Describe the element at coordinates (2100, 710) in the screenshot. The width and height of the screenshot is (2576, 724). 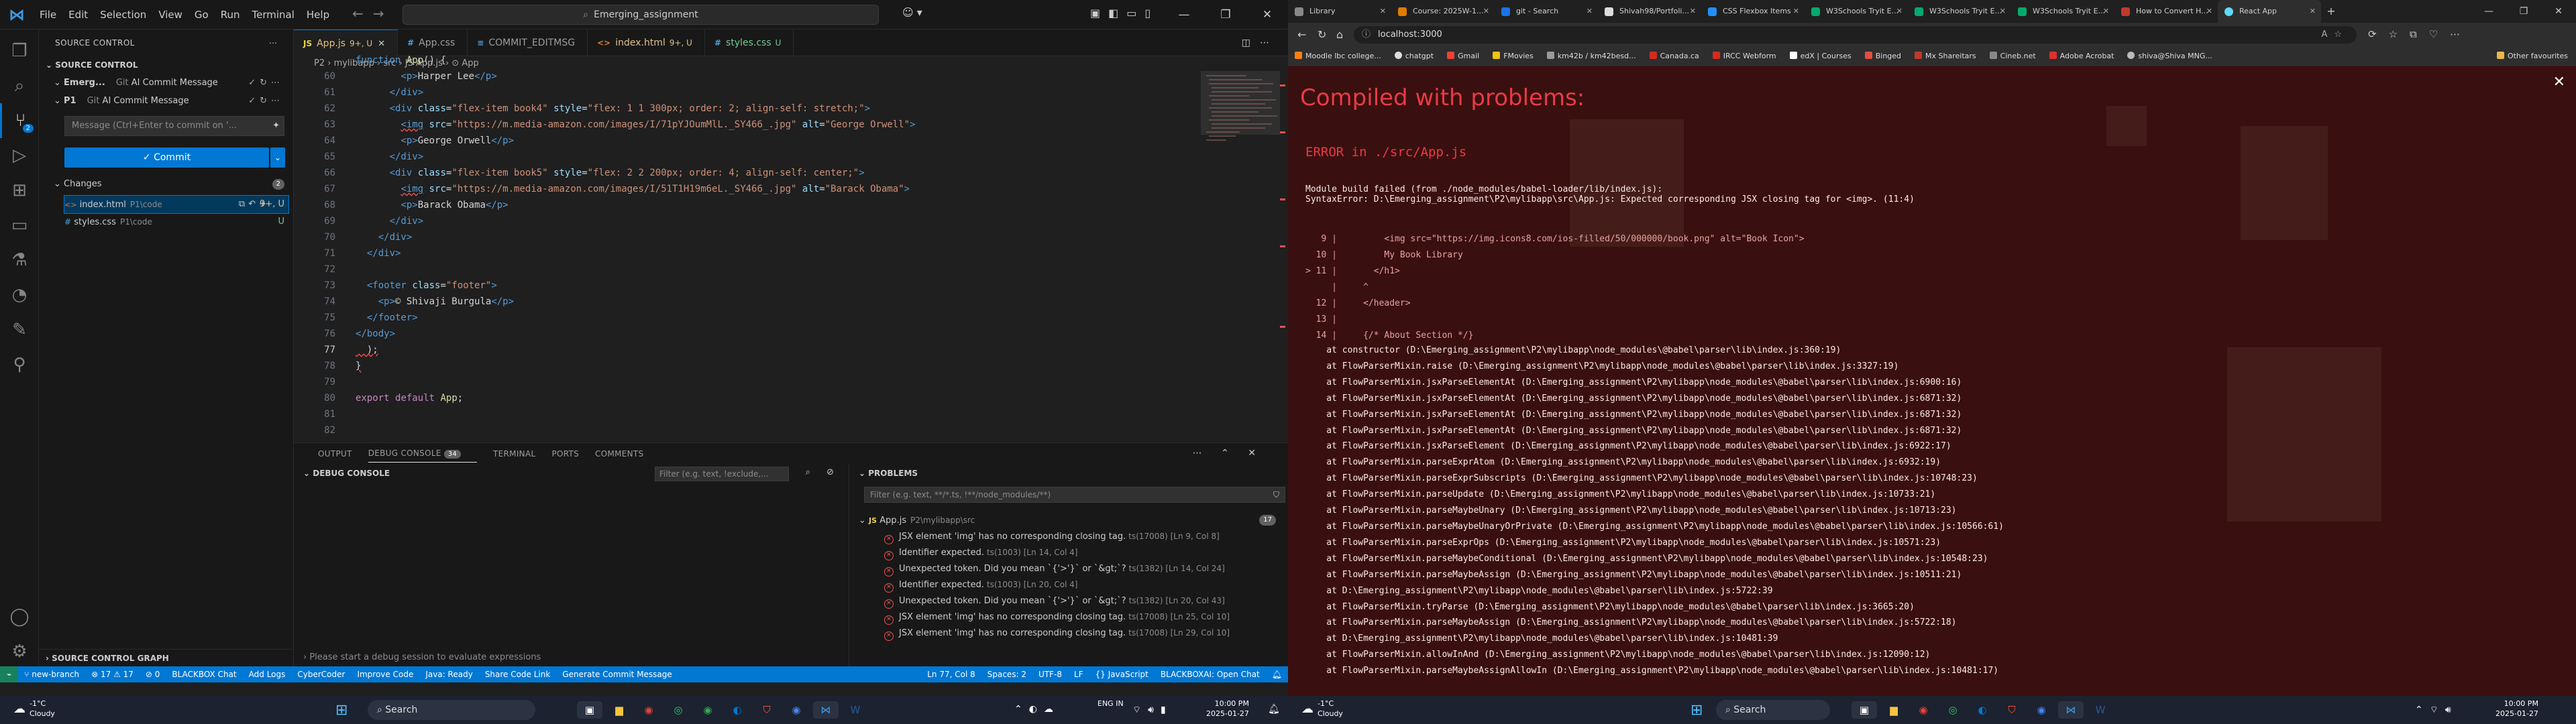
I see `word-icon: W` at that location.